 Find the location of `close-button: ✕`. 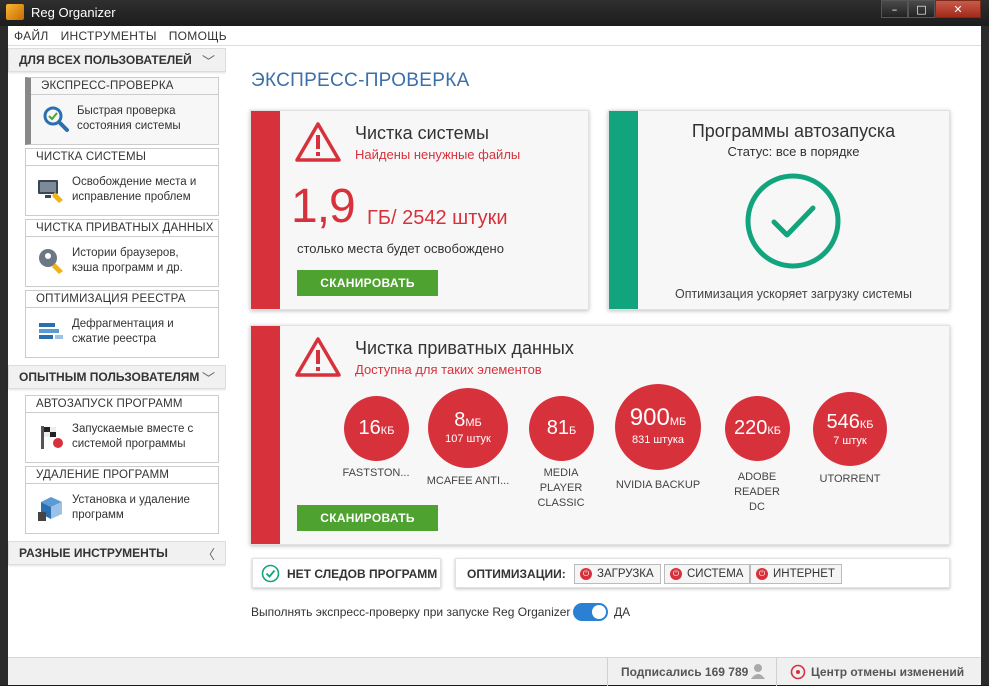

close-button: ✕ is located at coordinates (958, 9).